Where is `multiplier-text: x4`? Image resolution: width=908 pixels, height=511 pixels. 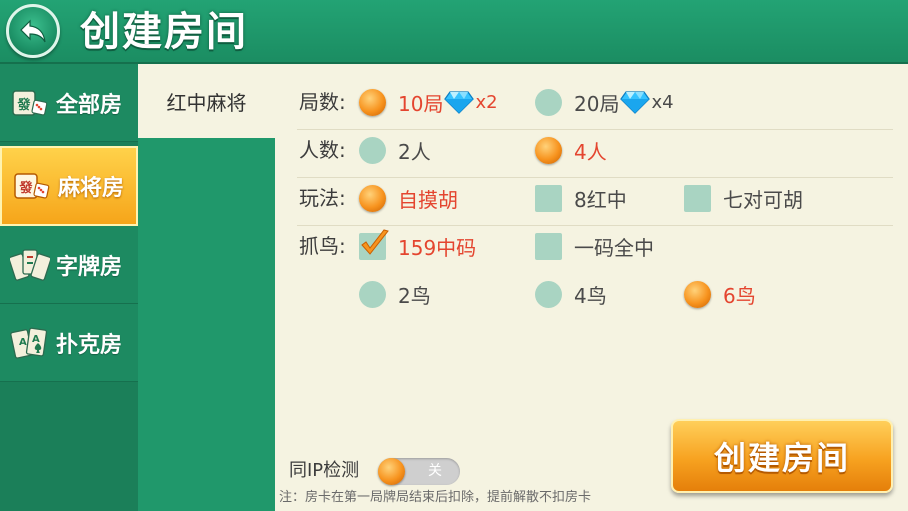 multiplier-text: x4 is located at coordinates (662, 102).